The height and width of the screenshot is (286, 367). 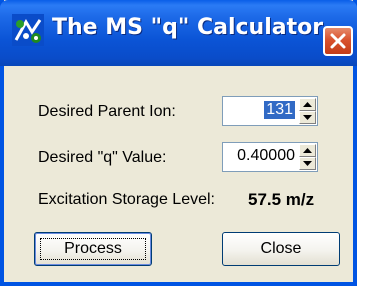 I want to click on close-button: Close, so click(x=281, y=249).